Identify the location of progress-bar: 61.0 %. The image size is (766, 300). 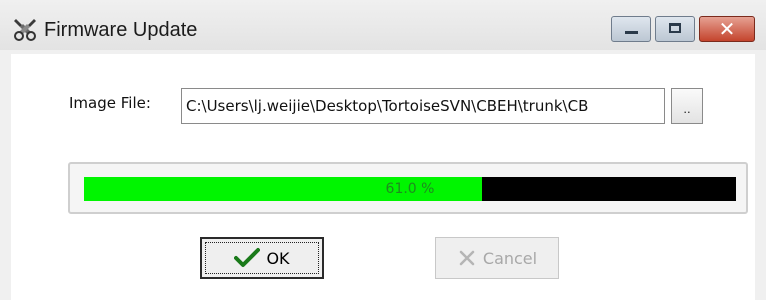
(410, 189).